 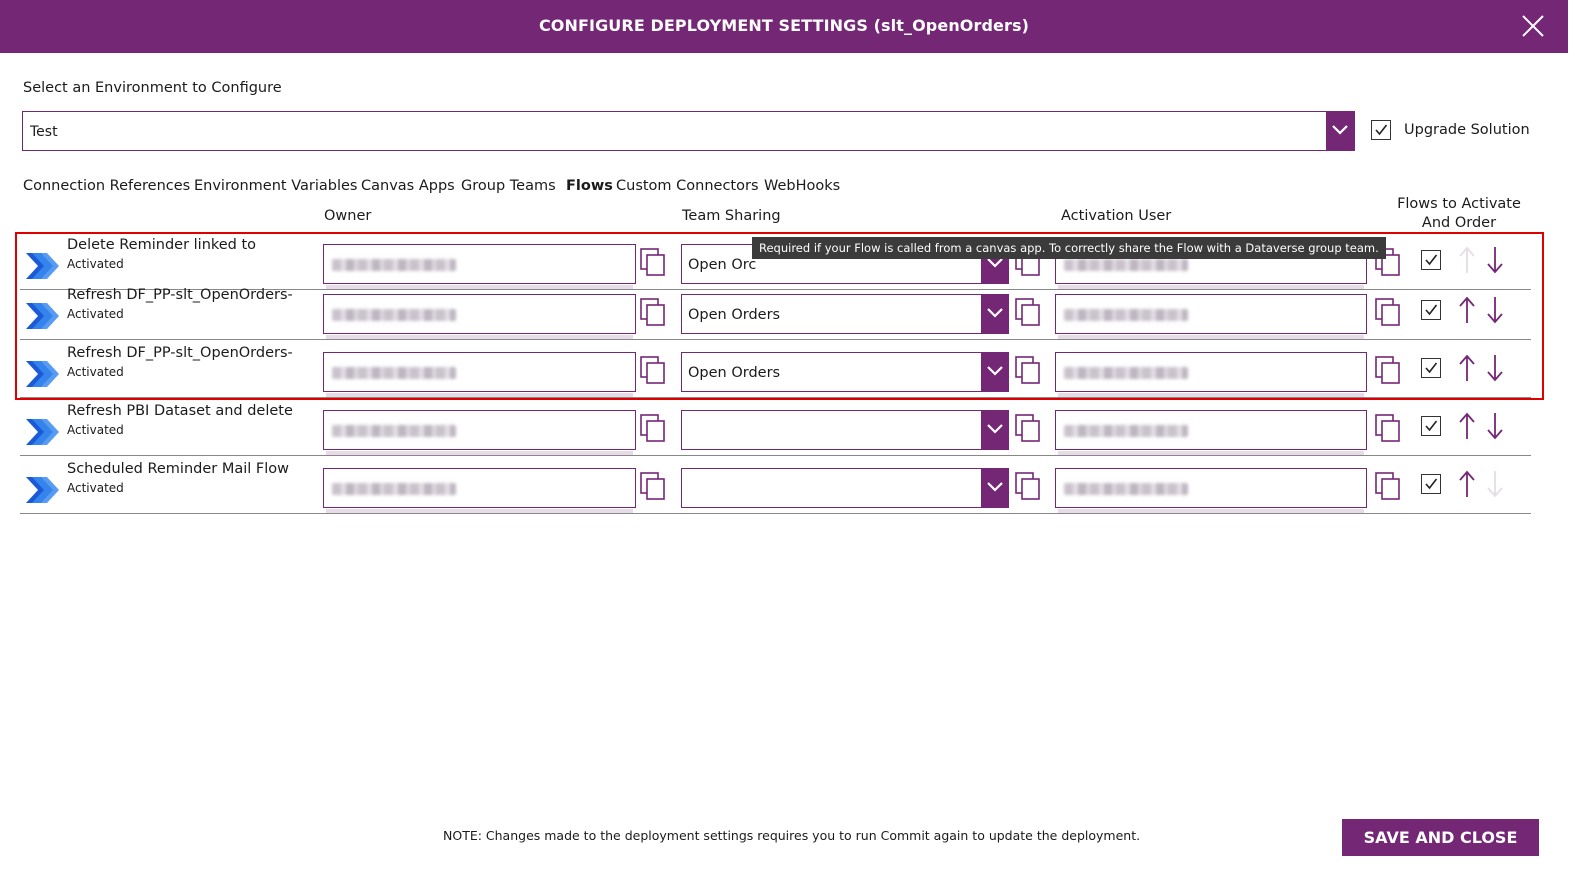 I want to click on flow-name: Refresh DF_PP-slt_OpenOrders-, so click(x=180, y=295).